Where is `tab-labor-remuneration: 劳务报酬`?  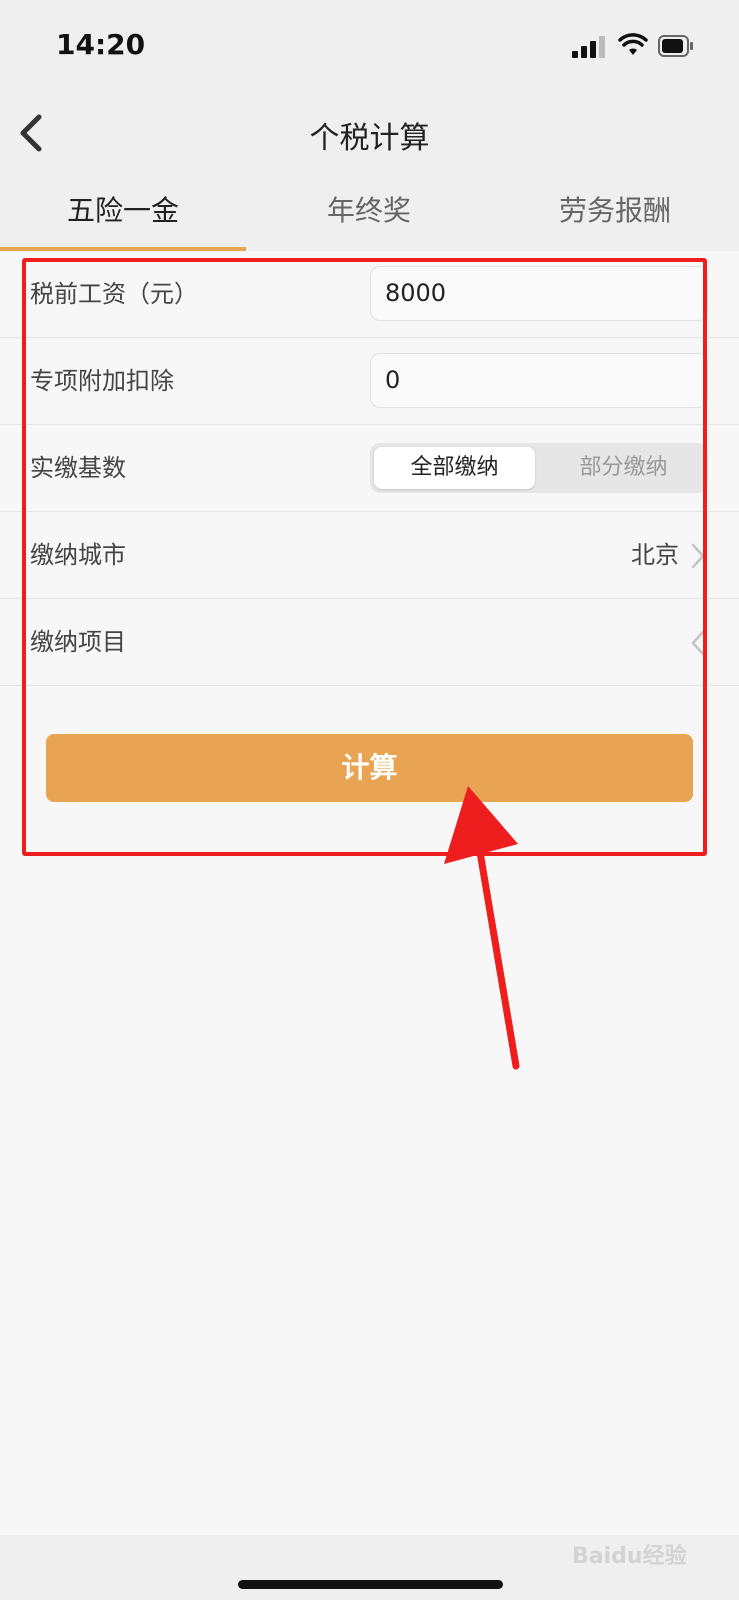 tab-labor-remuneration: 劳务报酬 is located at coordinates (615, 211).